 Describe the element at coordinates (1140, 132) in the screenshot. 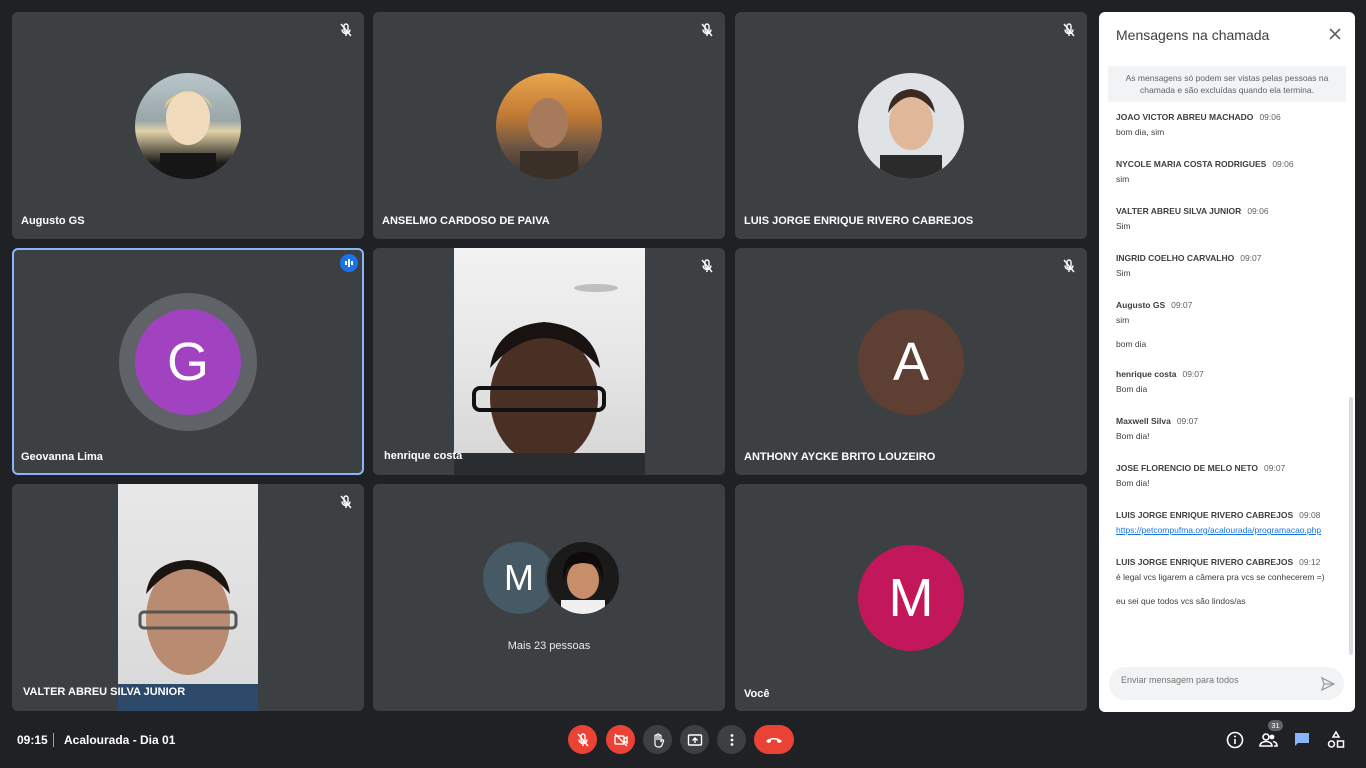

I see `message-text: bom dia, sim` at that location.